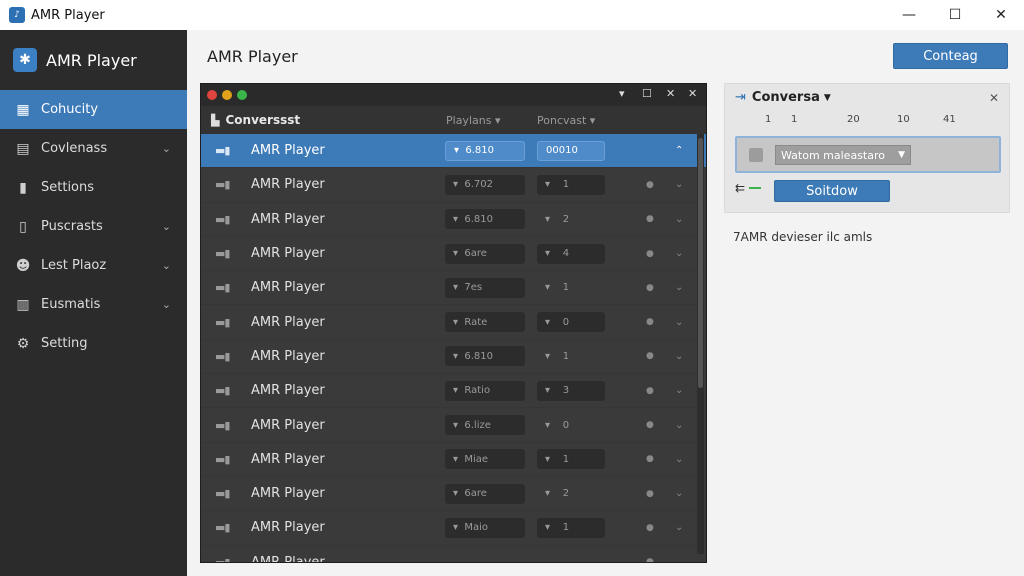 The height and width of the screenshot is (576, 1024). Describe the element at coordinates (93, 304) in the screenshot. I see `sidebar-item: ▥ Eusmatis ⌄` at that location.